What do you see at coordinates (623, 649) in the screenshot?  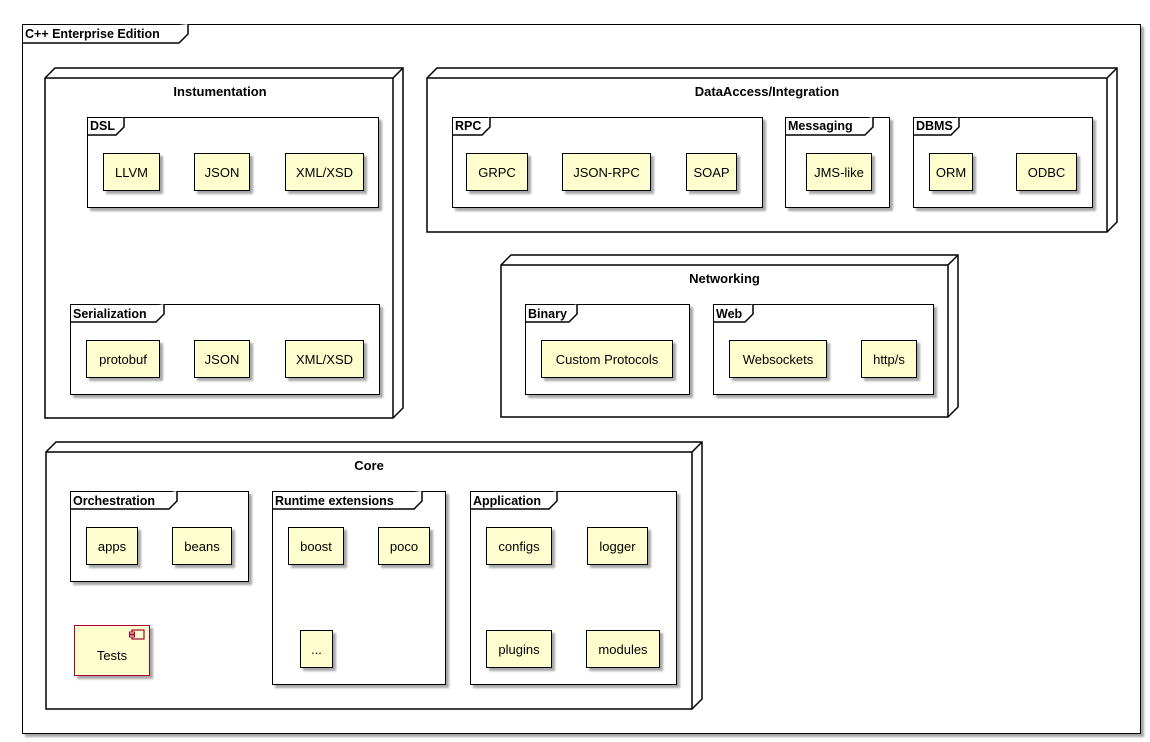 I see `artifact-modules: modules` at bounding box center [623, 649].